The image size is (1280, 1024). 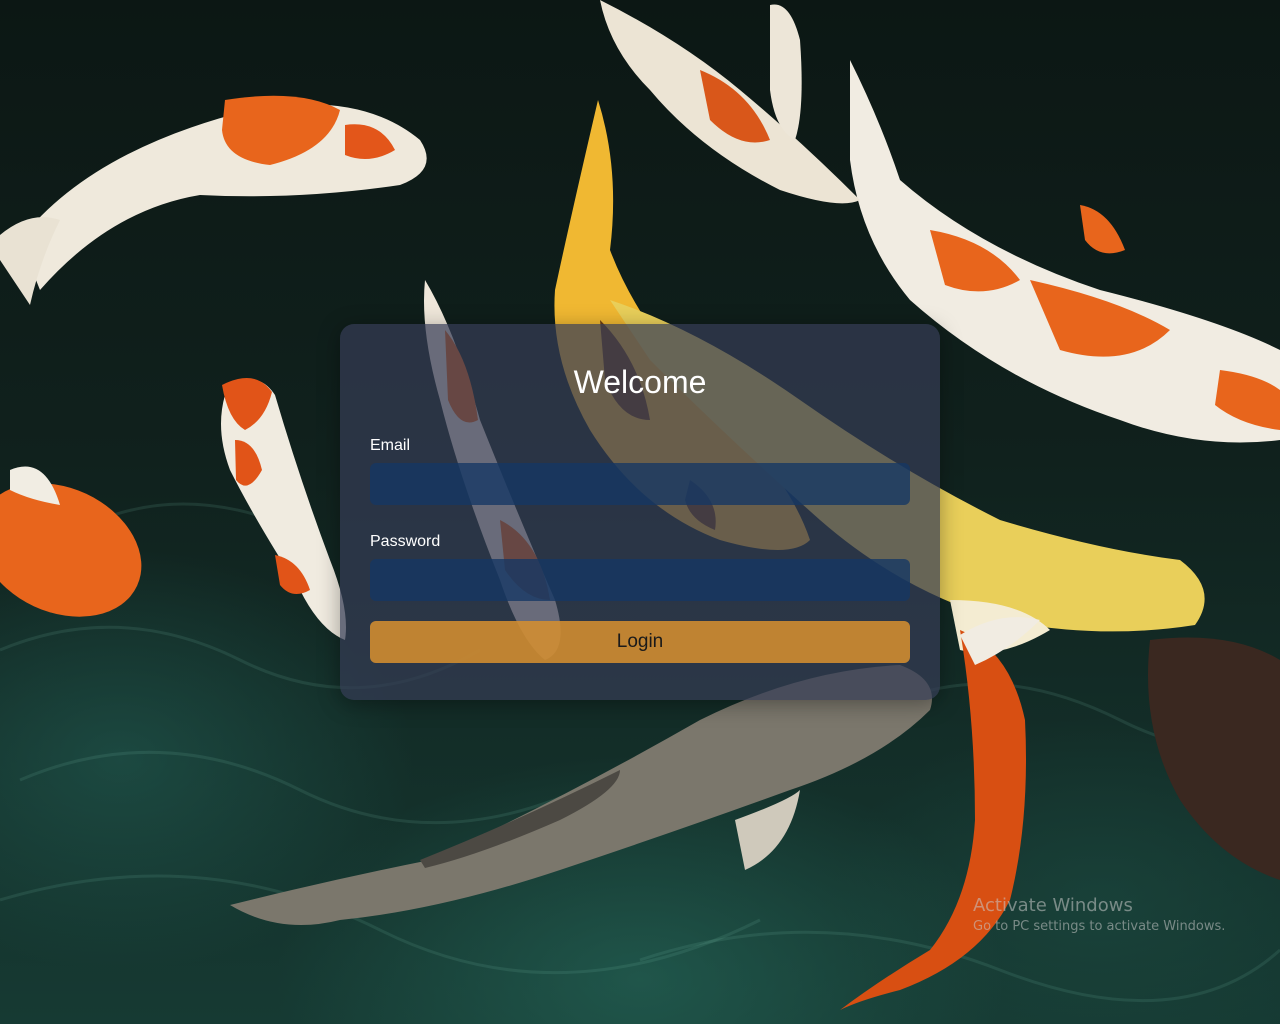 I want to click on login-button: Login, so click(x=640, y=642).